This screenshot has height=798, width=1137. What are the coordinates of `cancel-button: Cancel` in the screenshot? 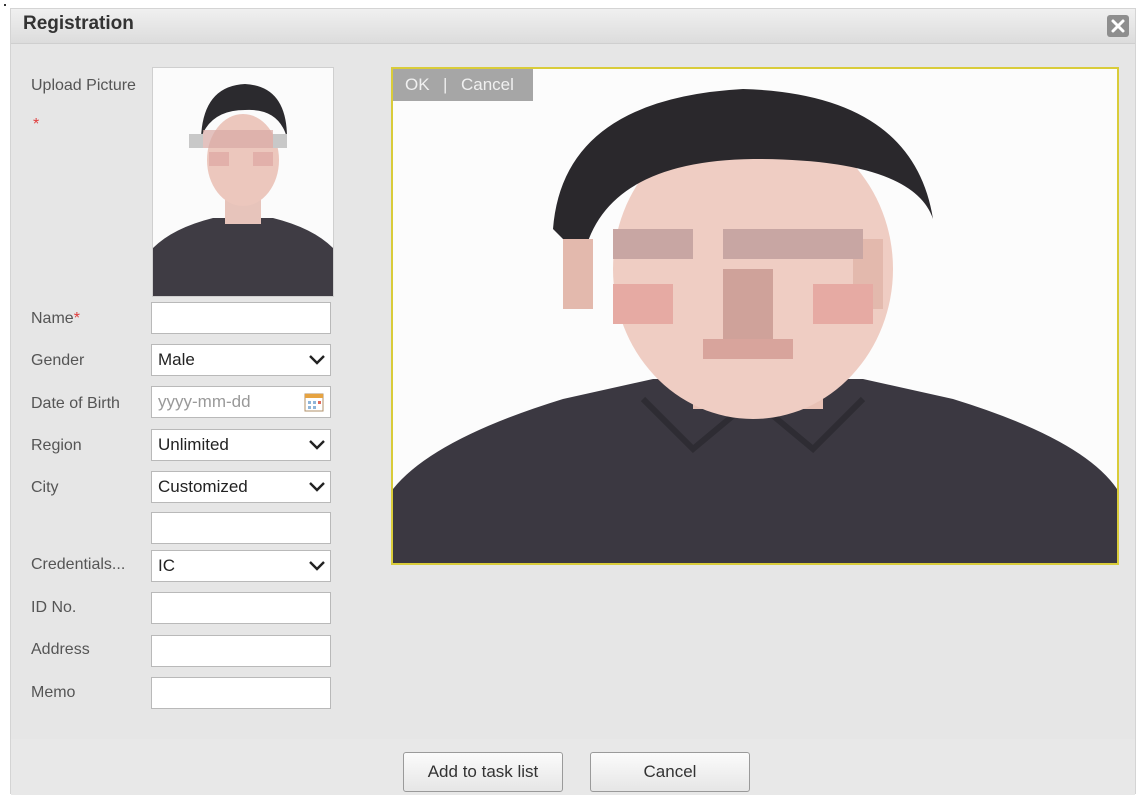 It's located at (670, 772).